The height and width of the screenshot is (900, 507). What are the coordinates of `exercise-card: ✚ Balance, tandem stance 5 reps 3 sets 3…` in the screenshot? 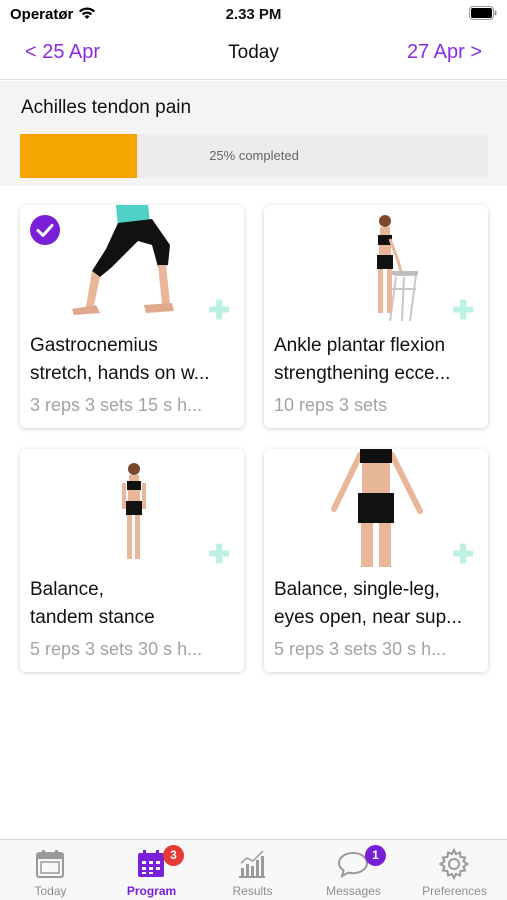 It's located at (132, 560).